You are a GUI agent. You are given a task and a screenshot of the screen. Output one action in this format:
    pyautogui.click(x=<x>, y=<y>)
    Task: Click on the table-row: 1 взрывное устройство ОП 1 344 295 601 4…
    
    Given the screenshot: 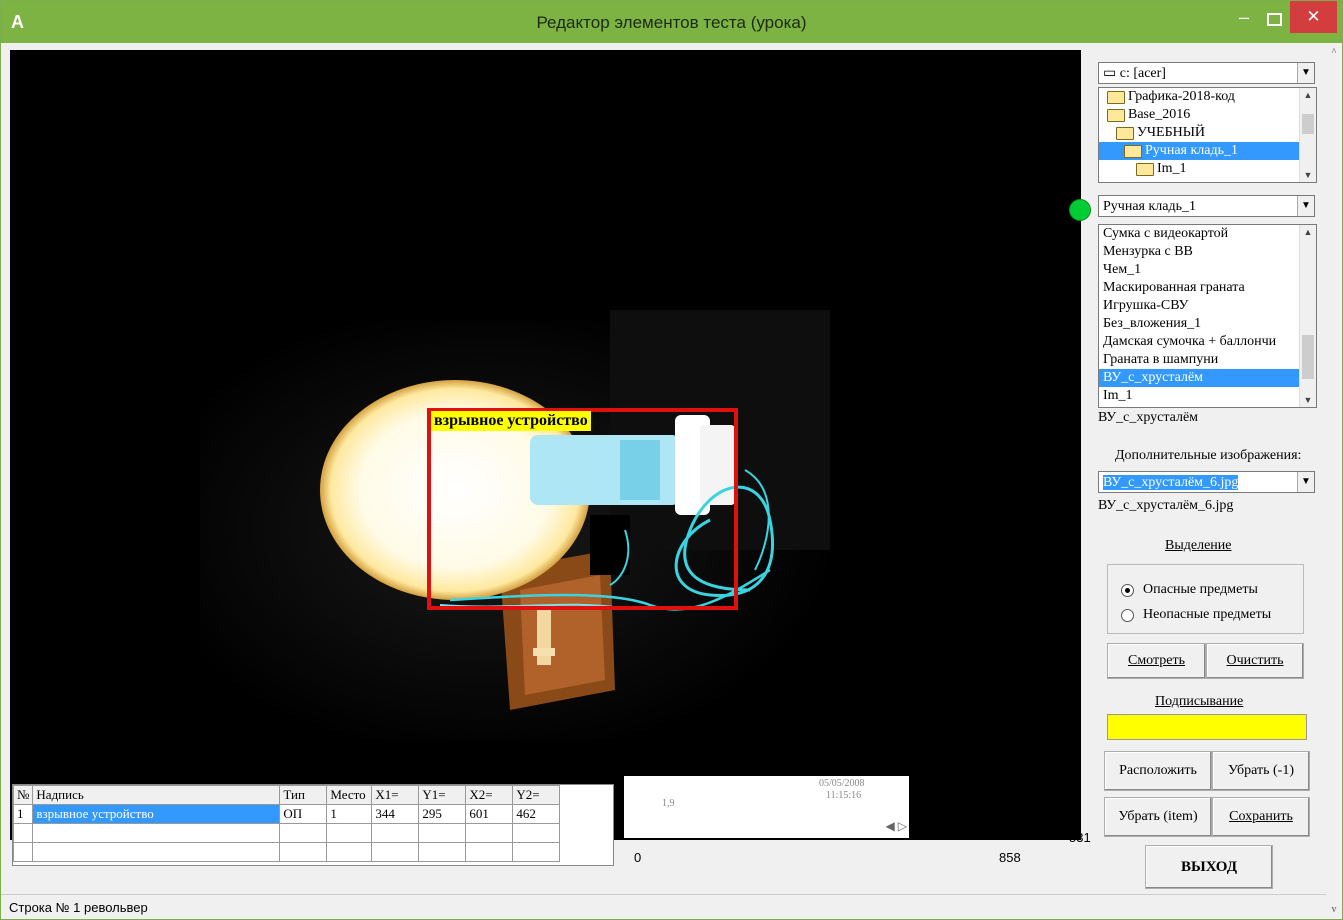 What is the action you would take?
    pyautogui.click(x=286, y=814)
    